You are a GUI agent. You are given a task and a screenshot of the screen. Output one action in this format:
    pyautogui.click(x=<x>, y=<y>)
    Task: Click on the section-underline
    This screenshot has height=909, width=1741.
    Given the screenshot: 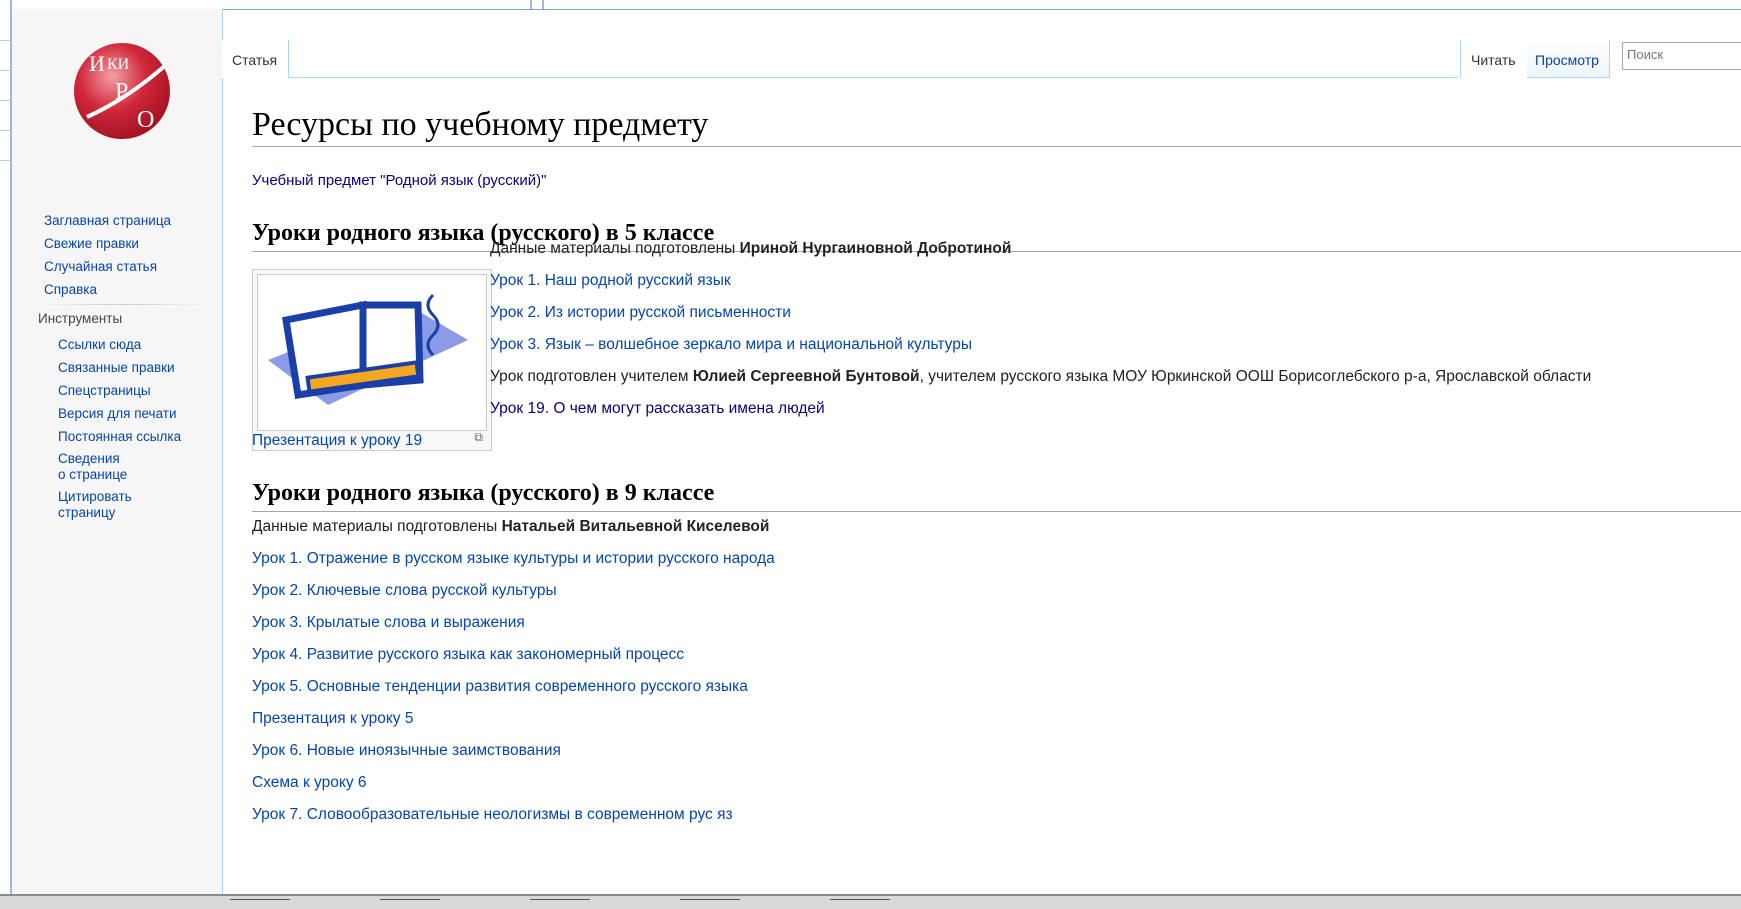 What is the action you would take?
    pyautogui.click(x=996, y=511)
    